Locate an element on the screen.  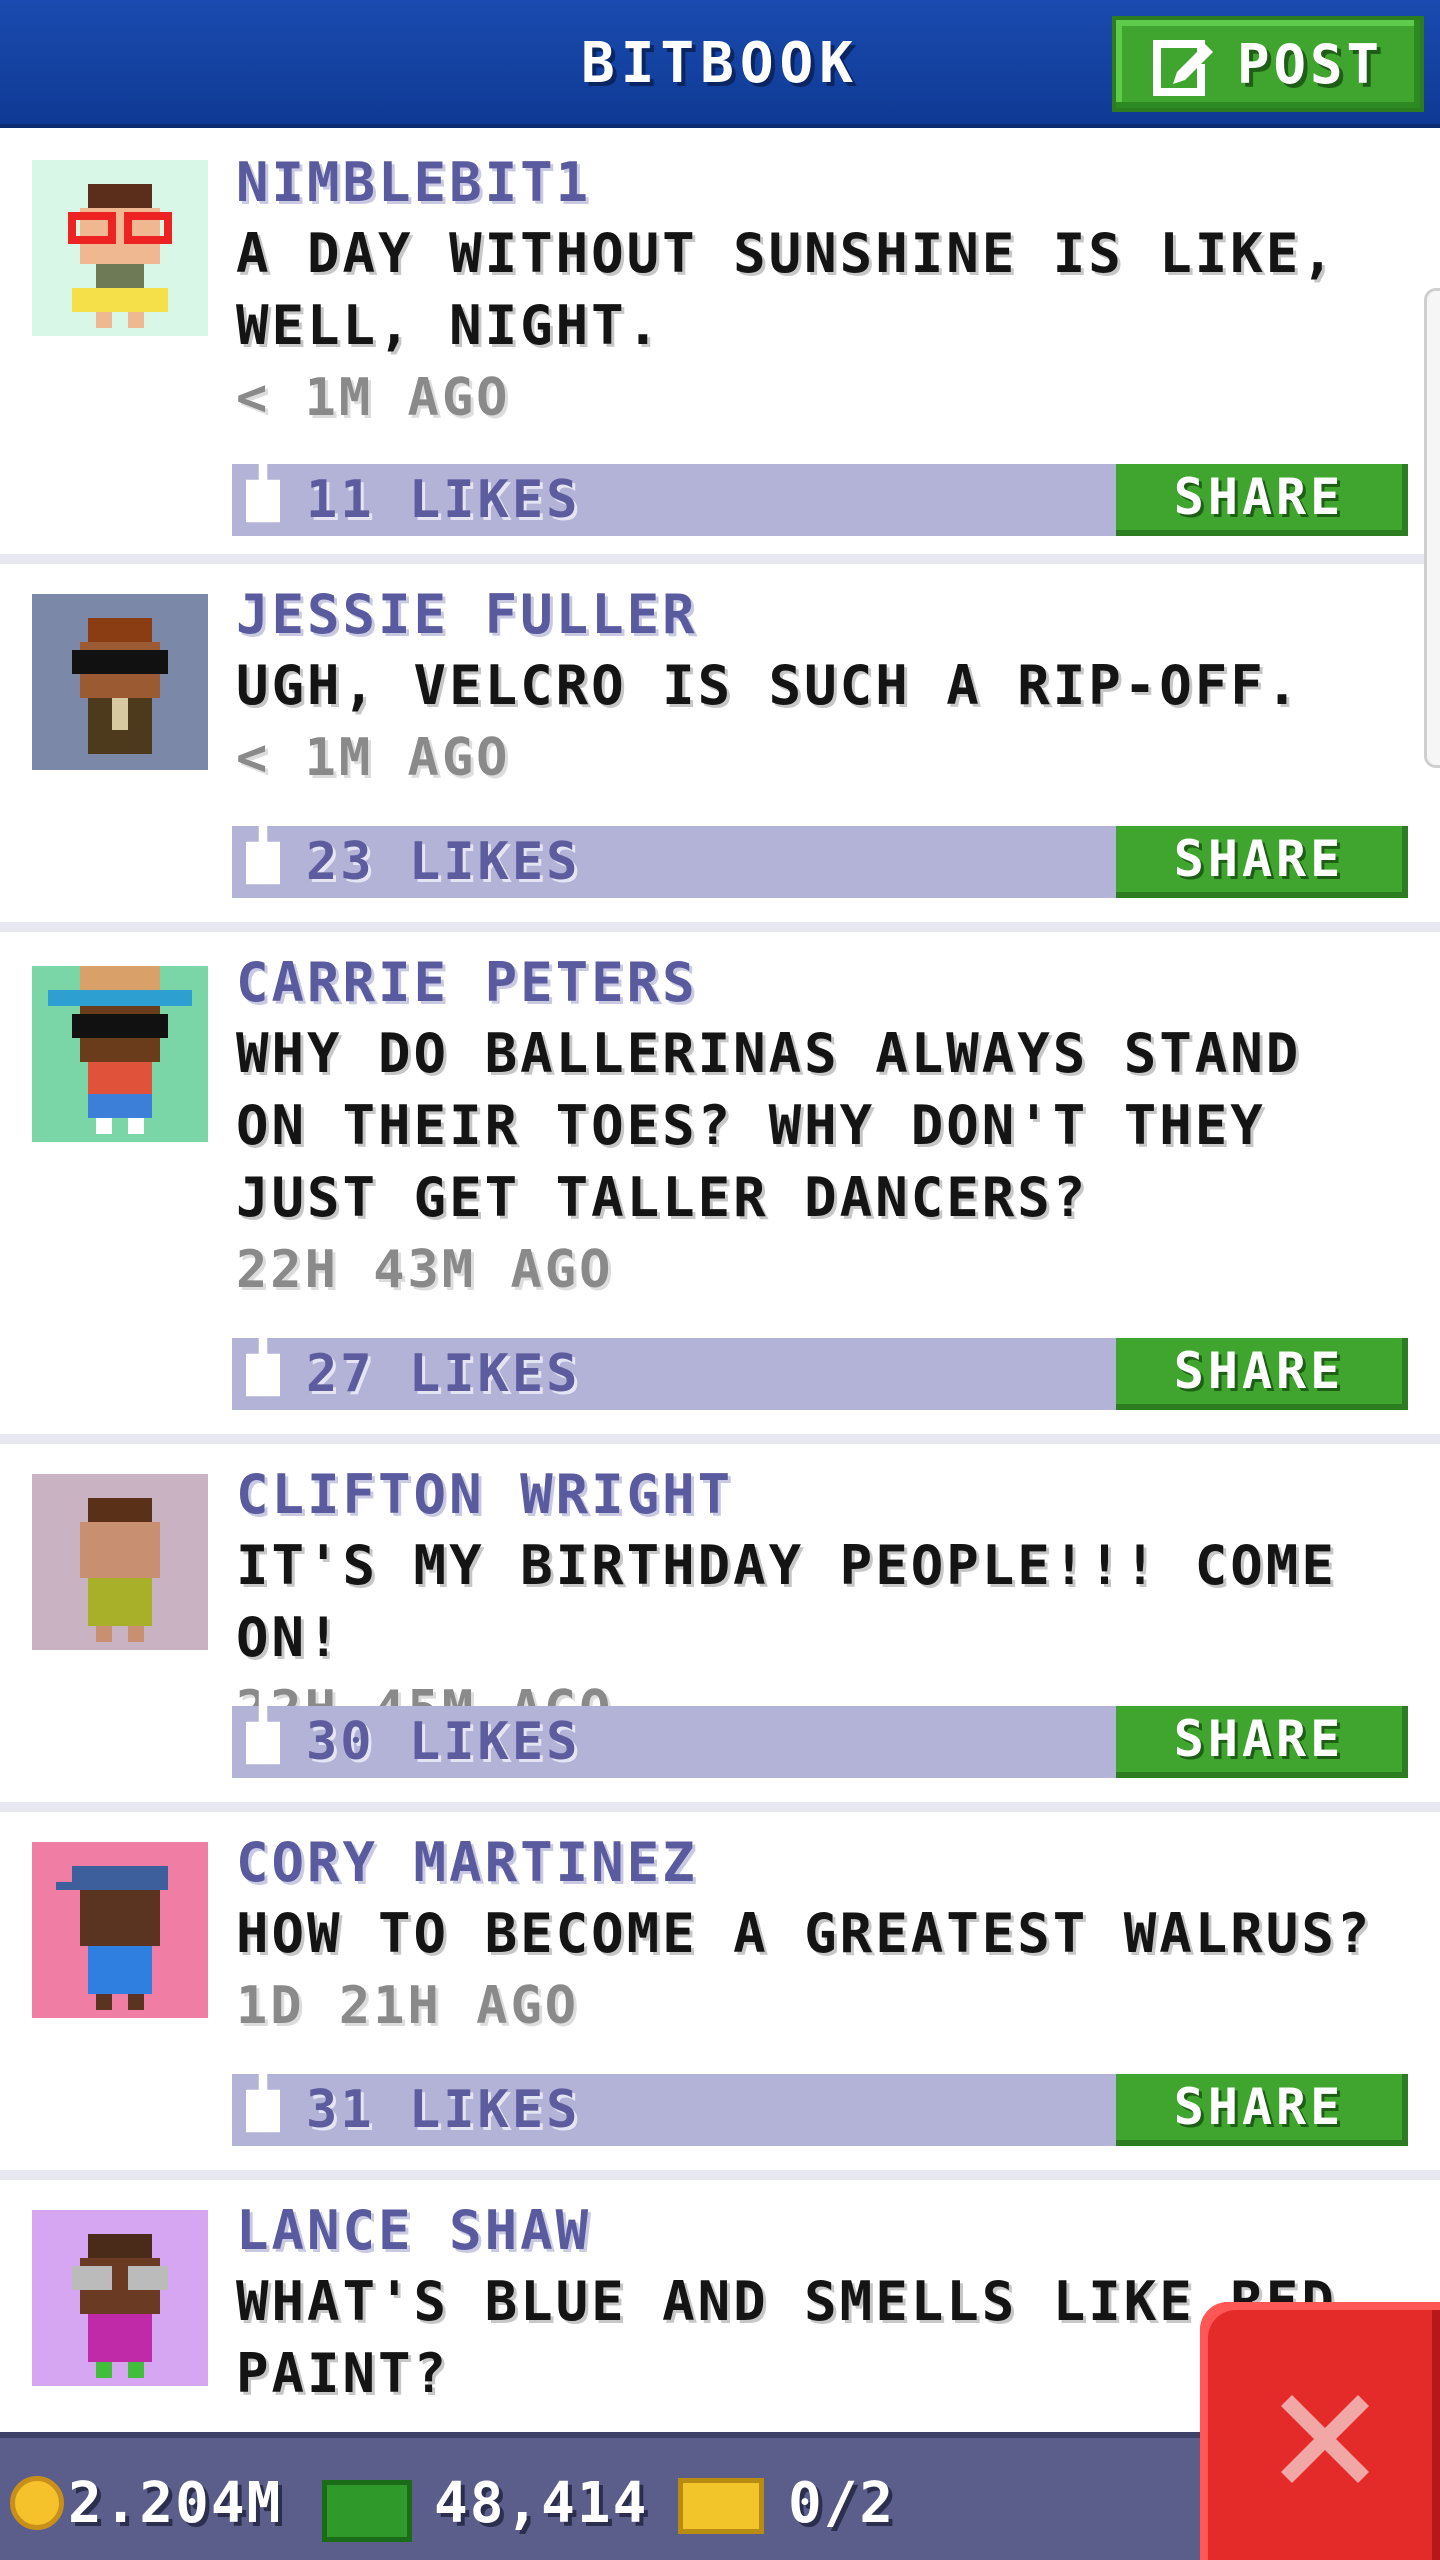
likes-count: 11 LIKES is located at coordinates (443, 500).